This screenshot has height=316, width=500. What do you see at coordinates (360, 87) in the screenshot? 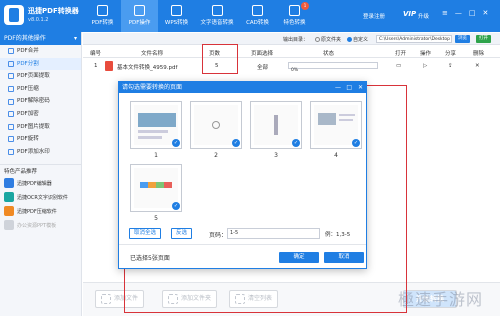
I see `dialog-close-icon: ✕` at bounding box center [360, 87].